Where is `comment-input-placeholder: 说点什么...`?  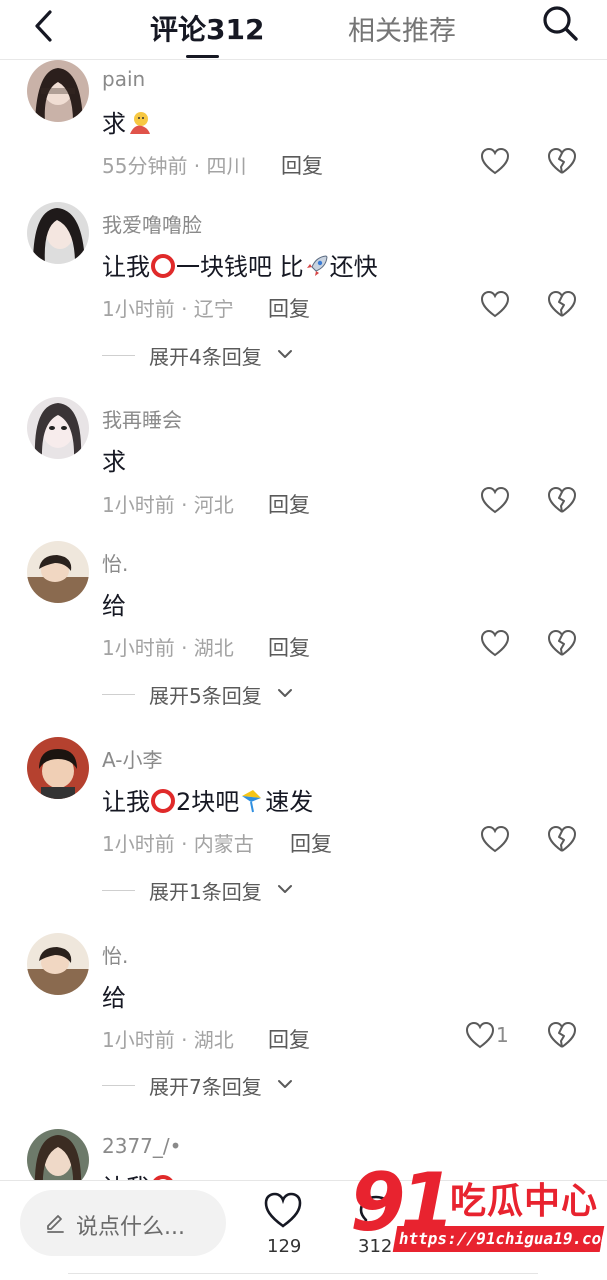 comment-input-placeholder: 说点什么... is located at coordinates (130, 1227).